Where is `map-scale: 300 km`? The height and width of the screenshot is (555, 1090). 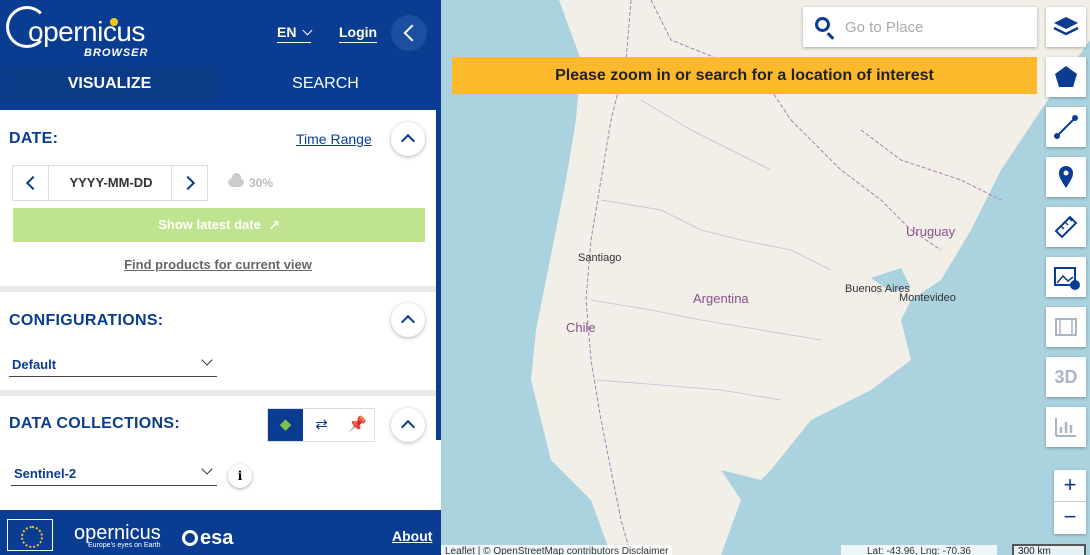 map-scale: 300 km is located at coordinates (1049, 549).